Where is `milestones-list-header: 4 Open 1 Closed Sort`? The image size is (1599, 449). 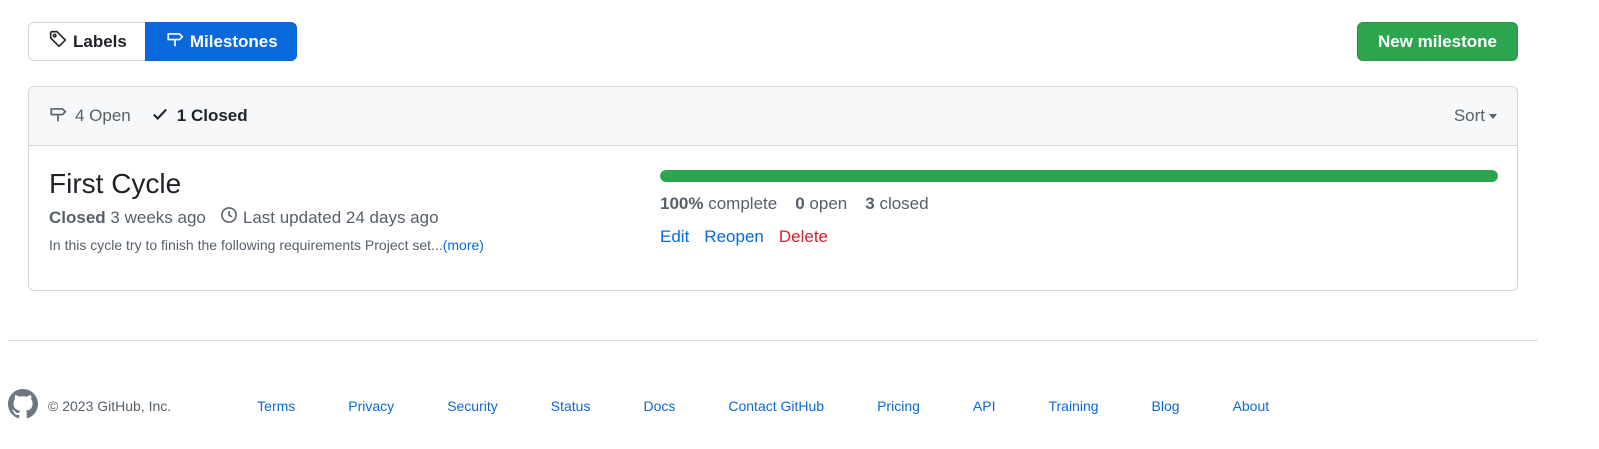
milestones-list-header: 4 Open 1 Closed Sort is located at coordinates (773, 116).